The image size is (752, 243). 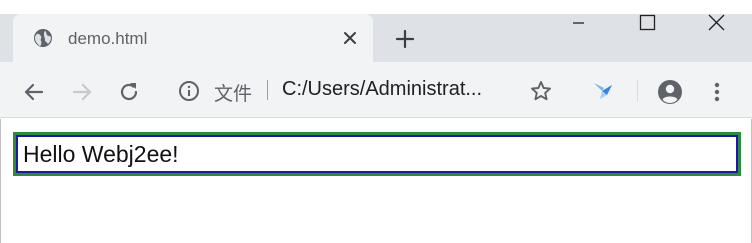 I want to click on tab-title: demo.html, so click(x=108, y=38).